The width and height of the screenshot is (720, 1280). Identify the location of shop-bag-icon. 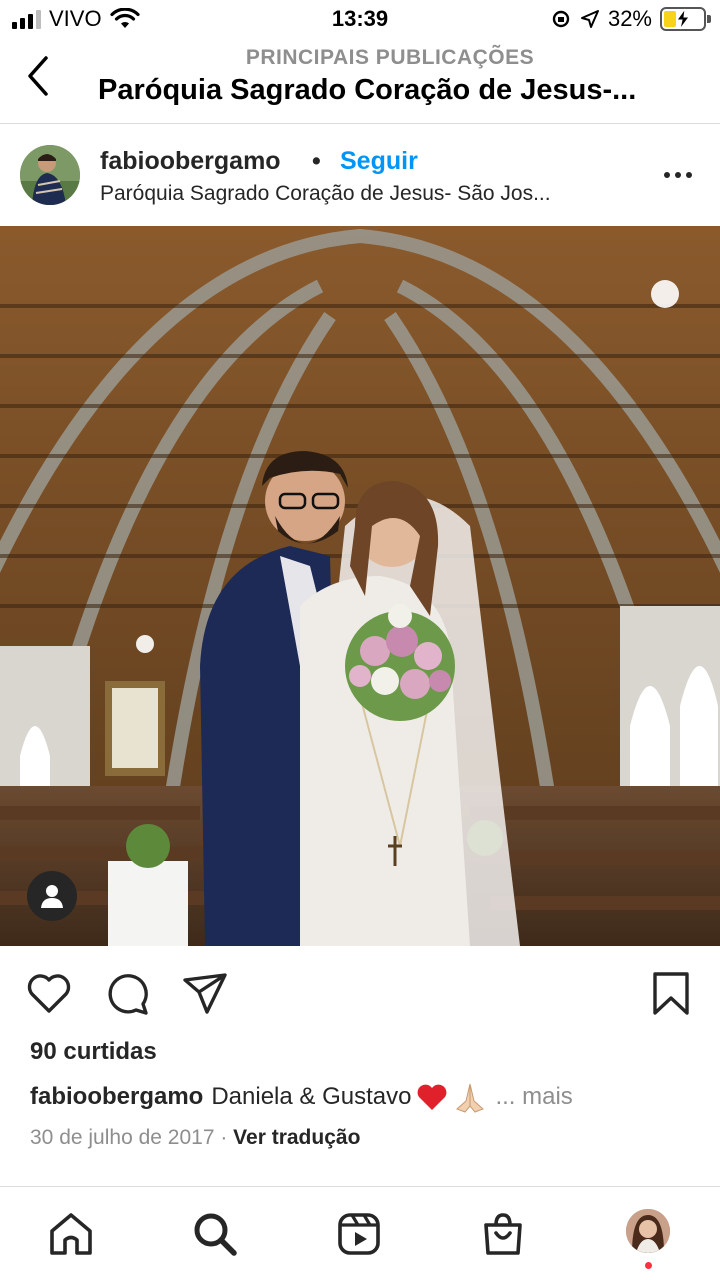
(503, 1234).